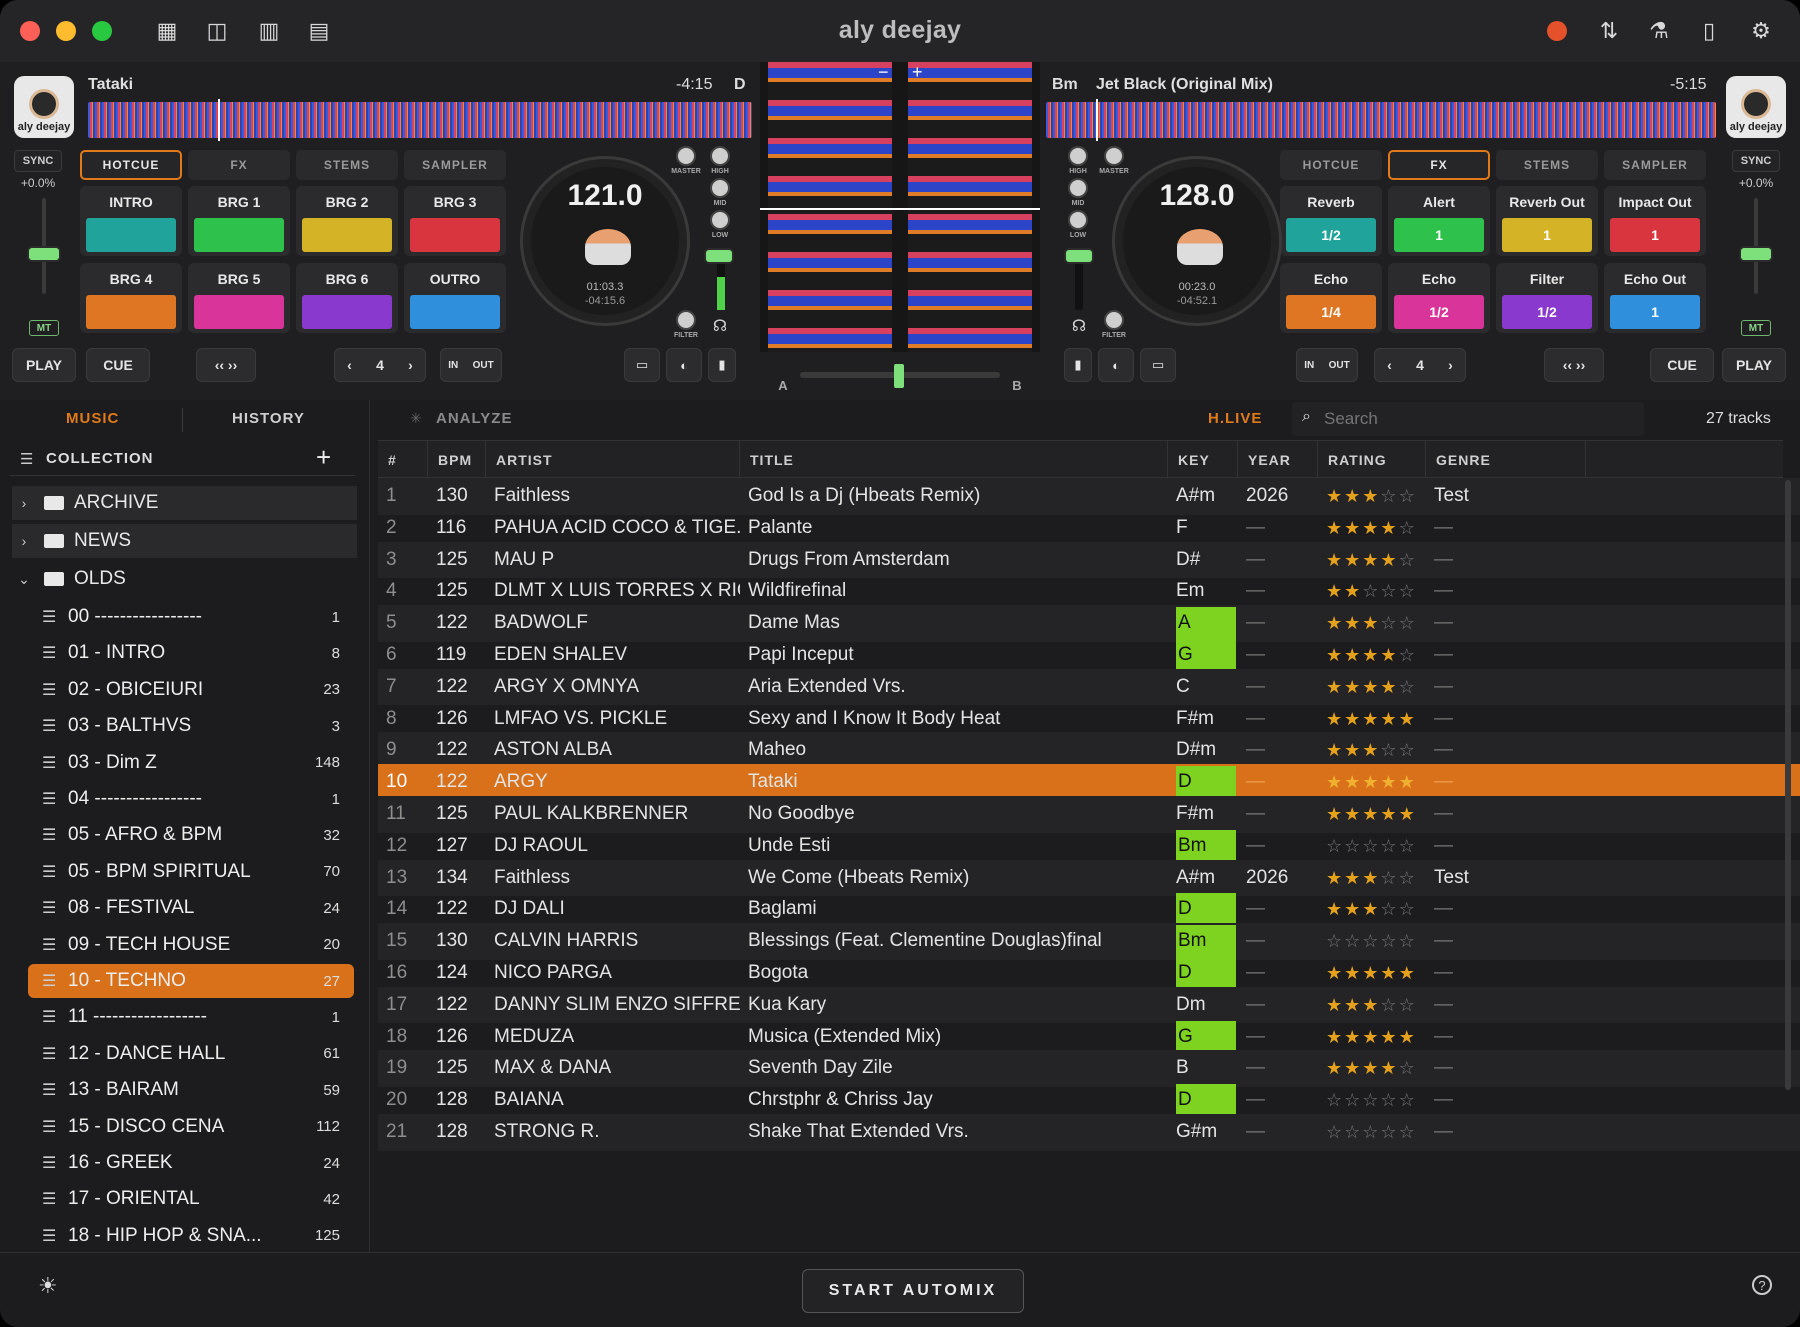  What do you see at coordinates (1439, 298) in the screenshot?
I see `deck-b-pad: Echo 1/2` at bounding box center [1439, 298].